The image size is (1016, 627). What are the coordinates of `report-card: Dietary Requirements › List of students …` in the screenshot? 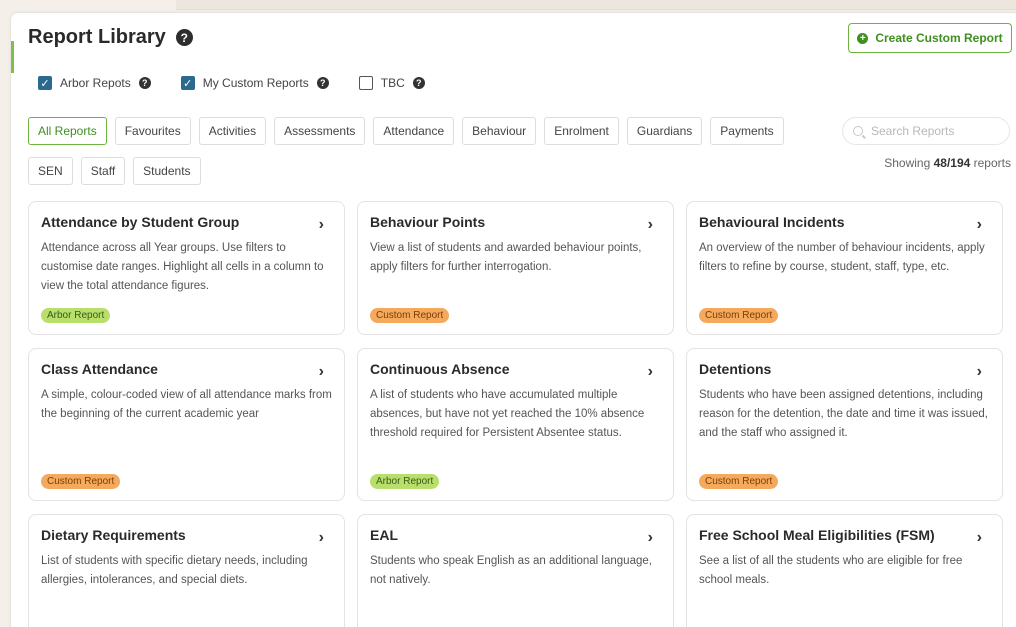 It's located at (186, 570).